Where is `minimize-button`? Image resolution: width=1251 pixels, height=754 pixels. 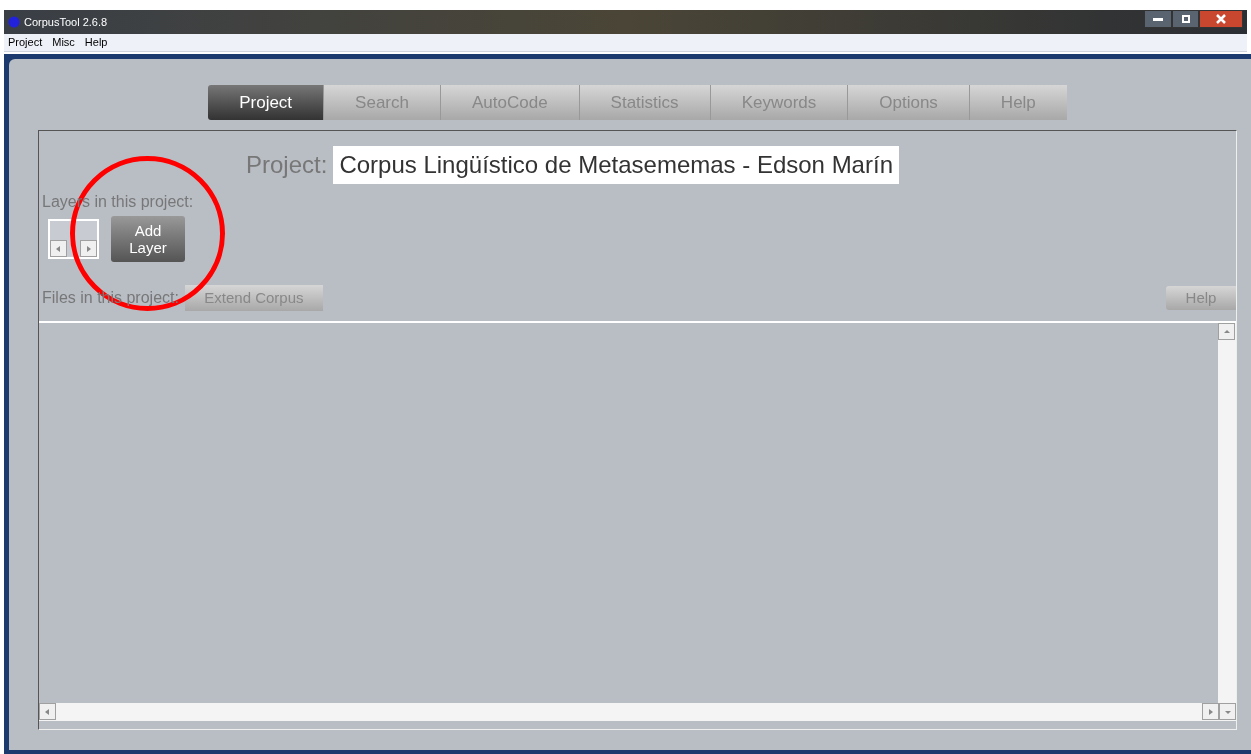 minimize-button is located at coordinates (1158, 19).